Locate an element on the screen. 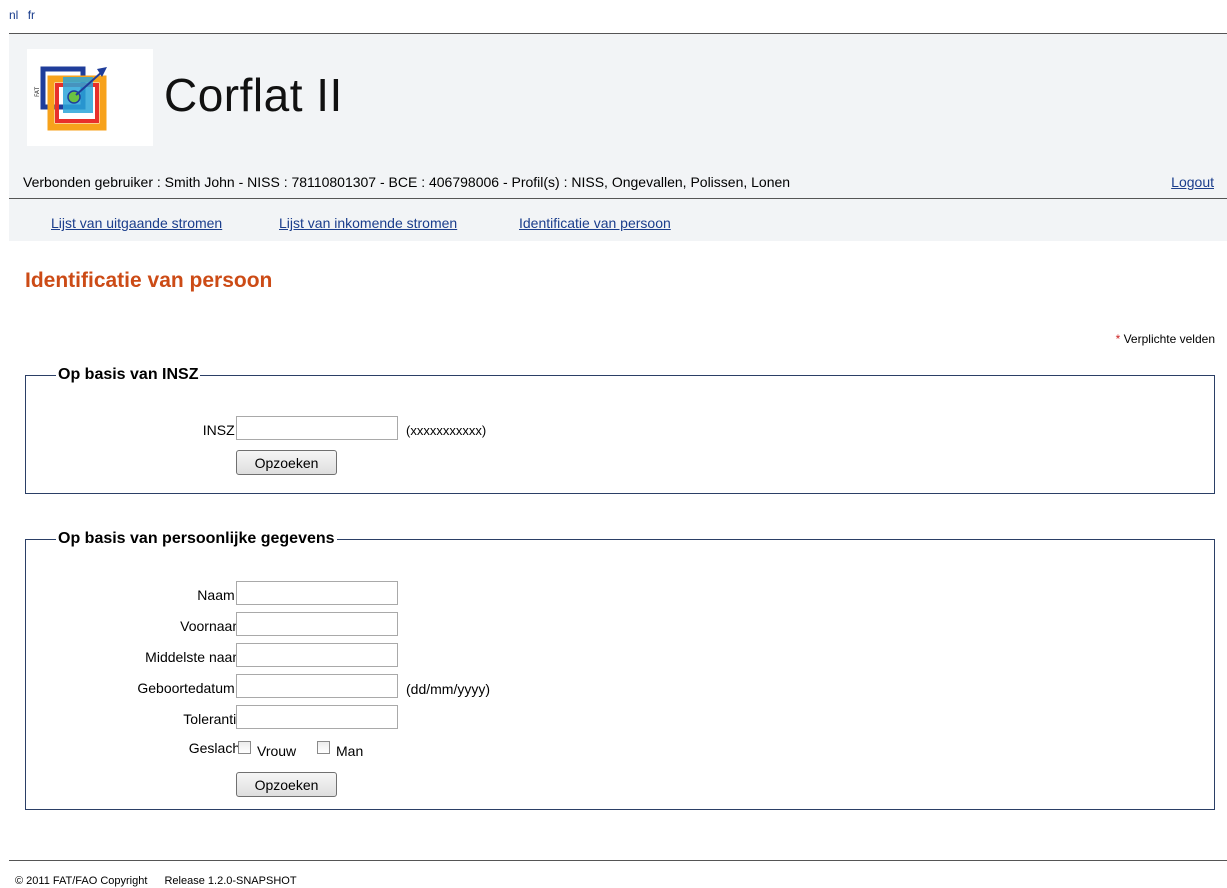  logo-text: FAT is located at coordinates (37, 91).